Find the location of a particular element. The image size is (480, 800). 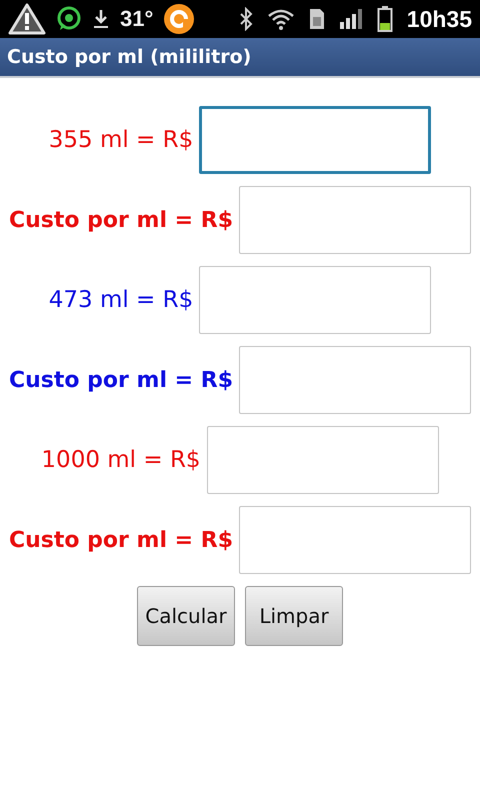

download-icon is located at coordinates (101, 19).